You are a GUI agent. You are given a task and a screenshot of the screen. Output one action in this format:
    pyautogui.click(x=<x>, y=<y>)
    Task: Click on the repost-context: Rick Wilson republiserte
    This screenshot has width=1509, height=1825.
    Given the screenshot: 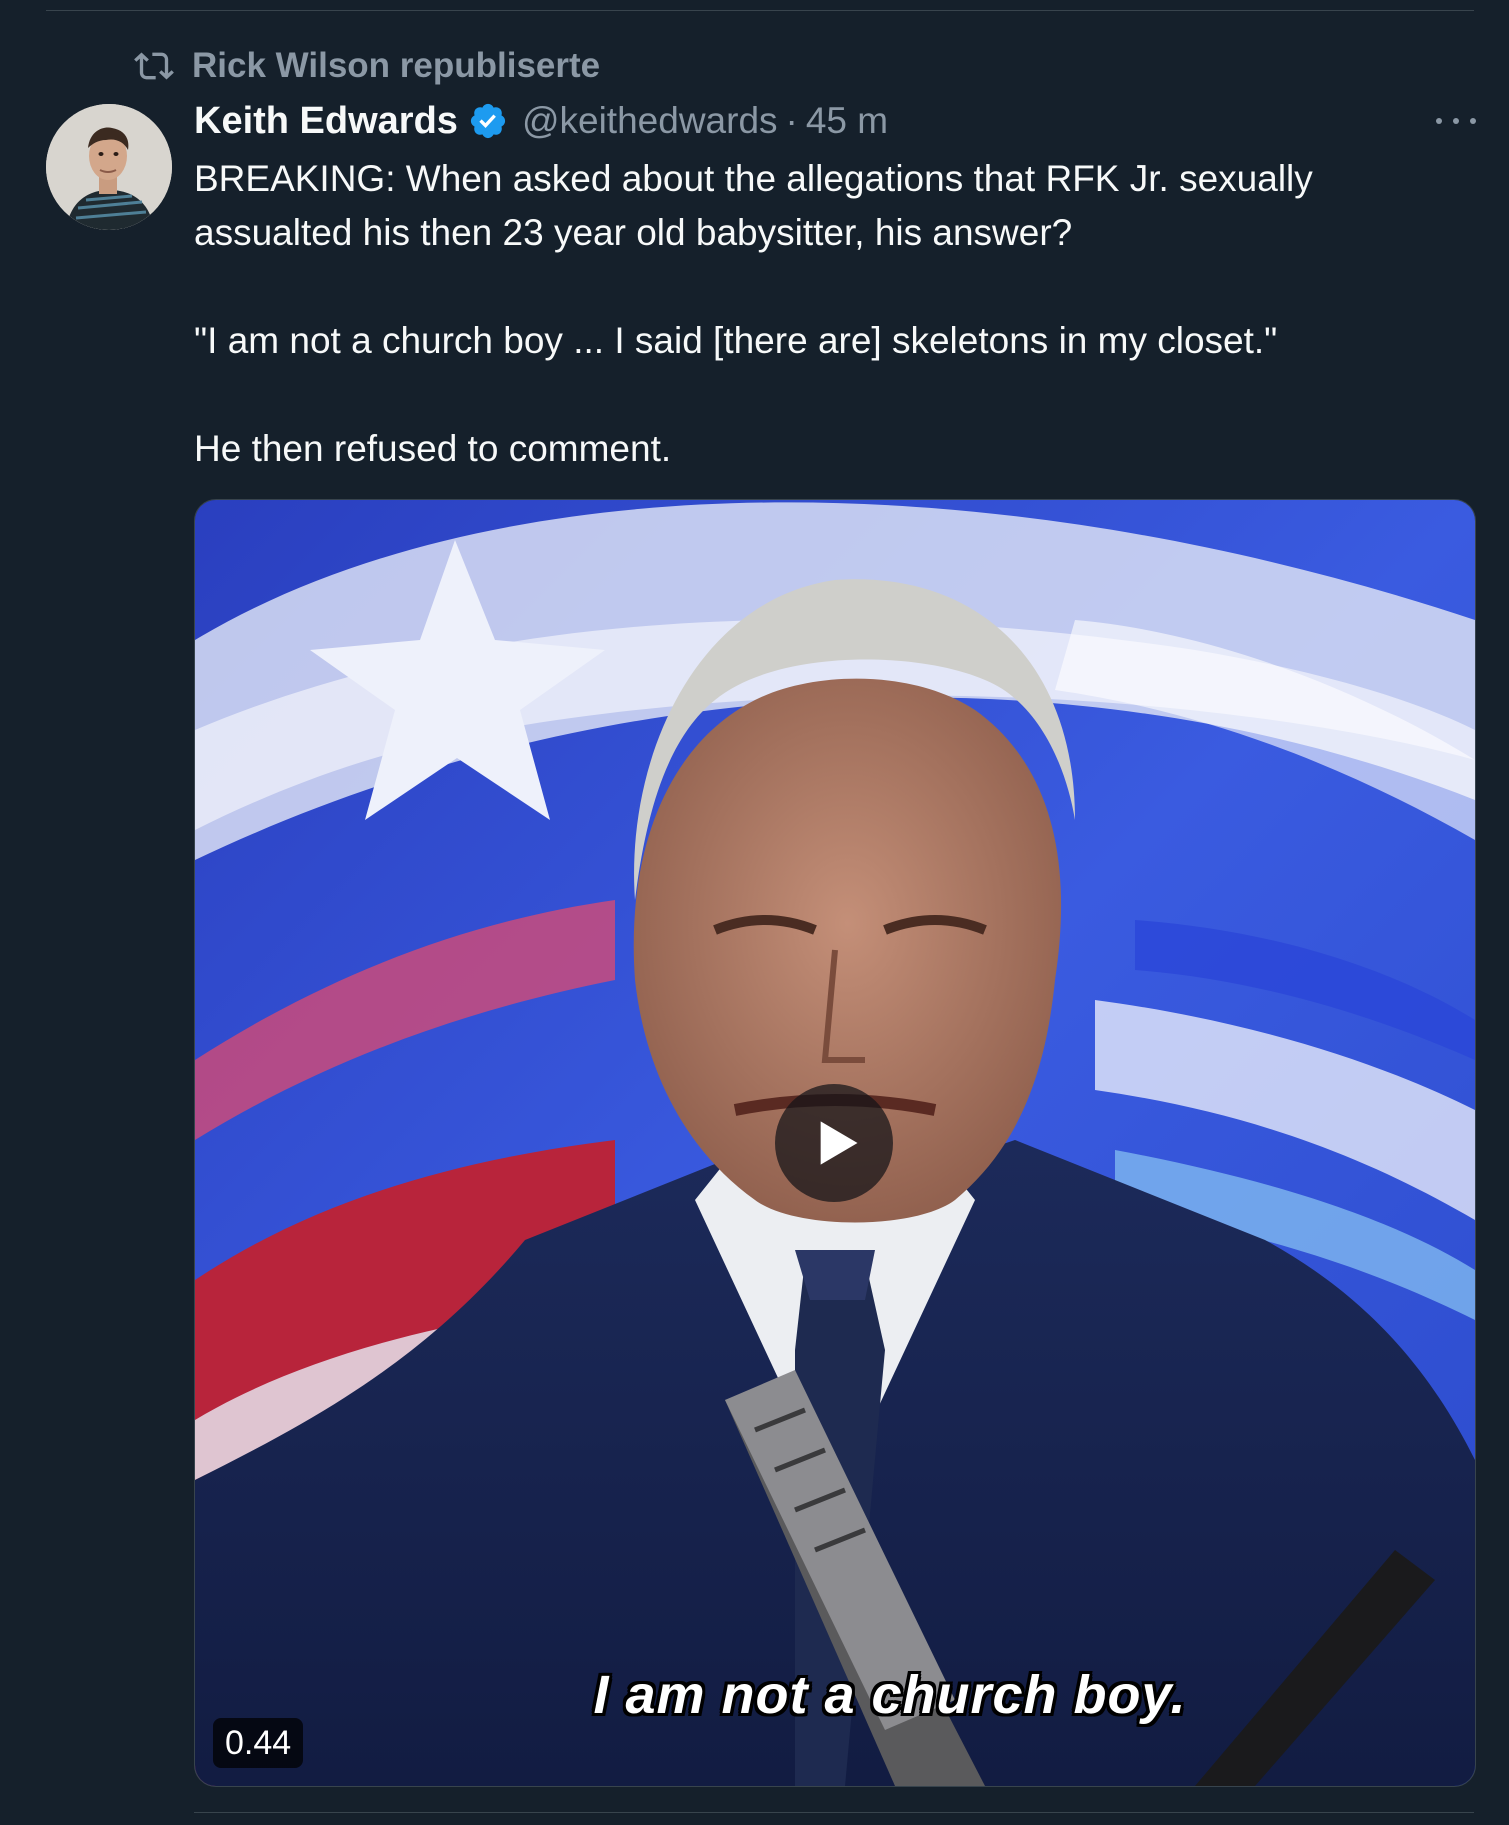 What is the action you would take?
    pyautogui.click(x=367, y=66)
    